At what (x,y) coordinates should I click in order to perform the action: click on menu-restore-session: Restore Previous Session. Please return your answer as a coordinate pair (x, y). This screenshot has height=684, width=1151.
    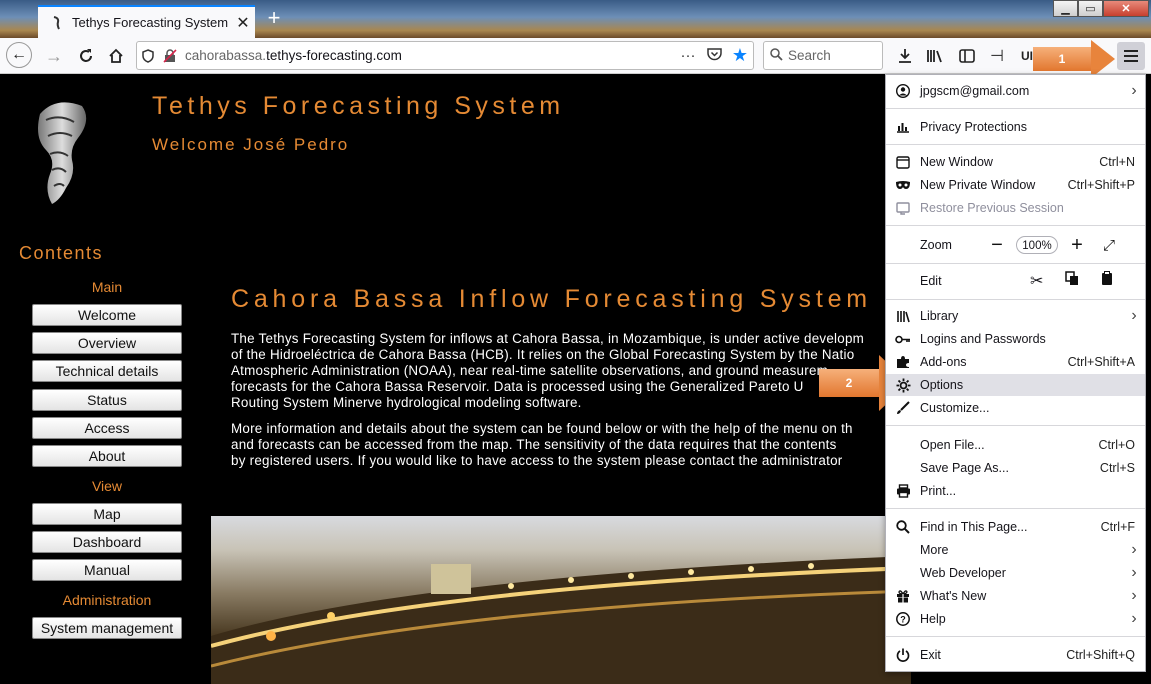
    Looking at the image, I should click on (1015, 208).